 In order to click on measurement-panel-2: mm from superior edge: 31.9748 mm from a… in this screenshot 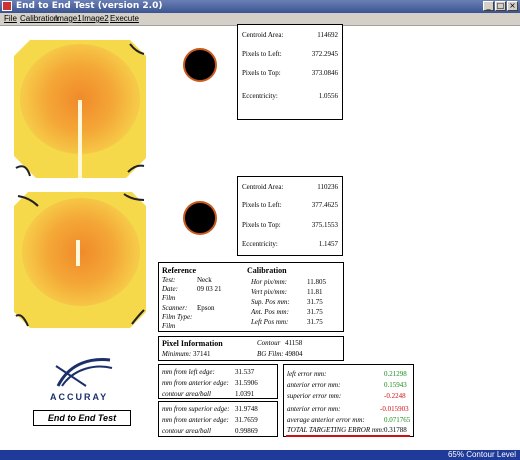, I will do `click(218, 419)`.